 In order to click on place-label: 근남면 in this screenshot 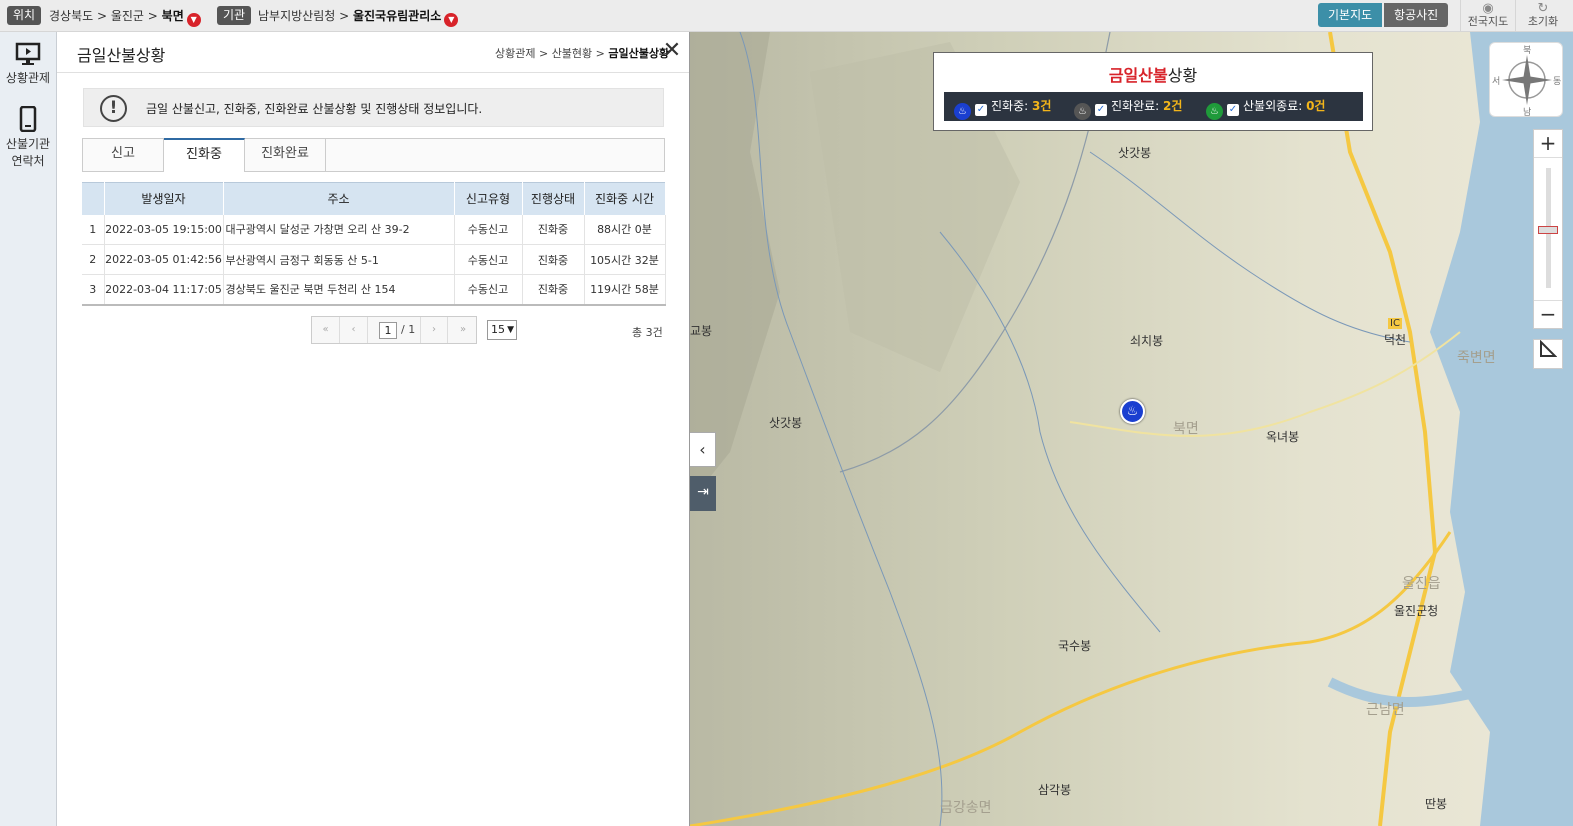, I will do `click(1385, 710)`.